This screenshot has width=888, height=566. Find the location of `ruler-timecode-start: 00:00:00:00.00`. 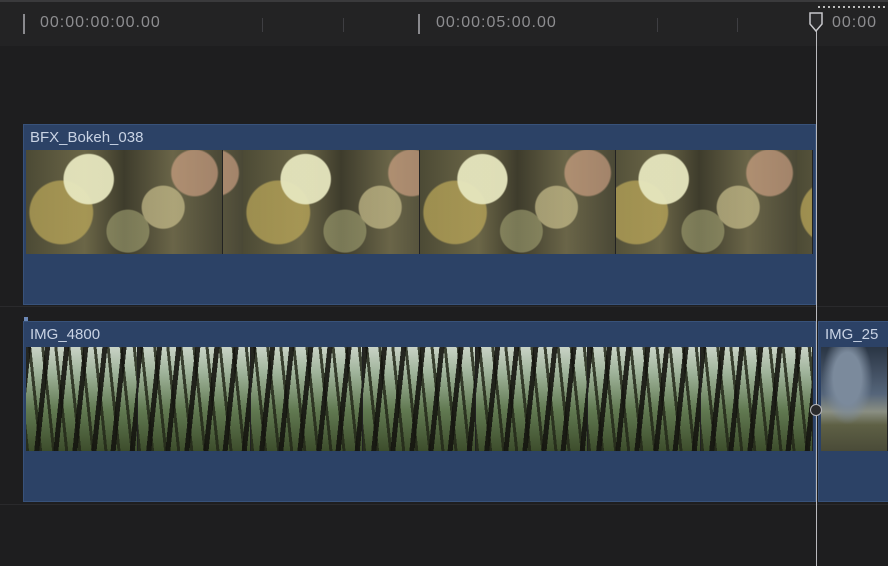

ruler-timecode-start: 00:00:00:00.00 is located at coordinates (100, 22).